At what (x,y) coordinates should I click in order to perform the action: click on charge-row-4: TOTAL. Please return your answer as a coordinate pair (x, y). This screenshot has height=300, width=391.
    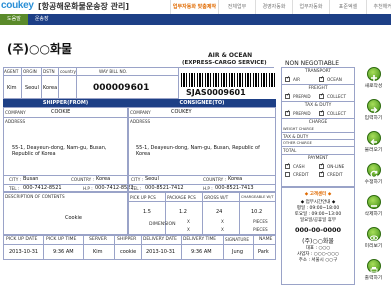
    Looking at the image, I should click on (290, 150).